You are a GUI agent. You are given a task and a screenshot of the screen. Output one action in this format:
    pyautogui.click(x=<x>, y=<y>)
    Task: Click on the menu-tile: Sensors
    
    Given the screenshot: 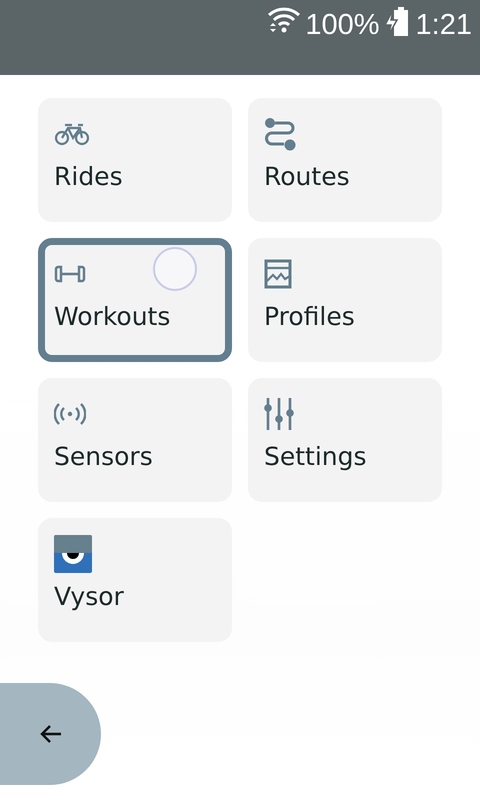 What is the action you would take?
    pyautogui.click(x=135, y=440)
    